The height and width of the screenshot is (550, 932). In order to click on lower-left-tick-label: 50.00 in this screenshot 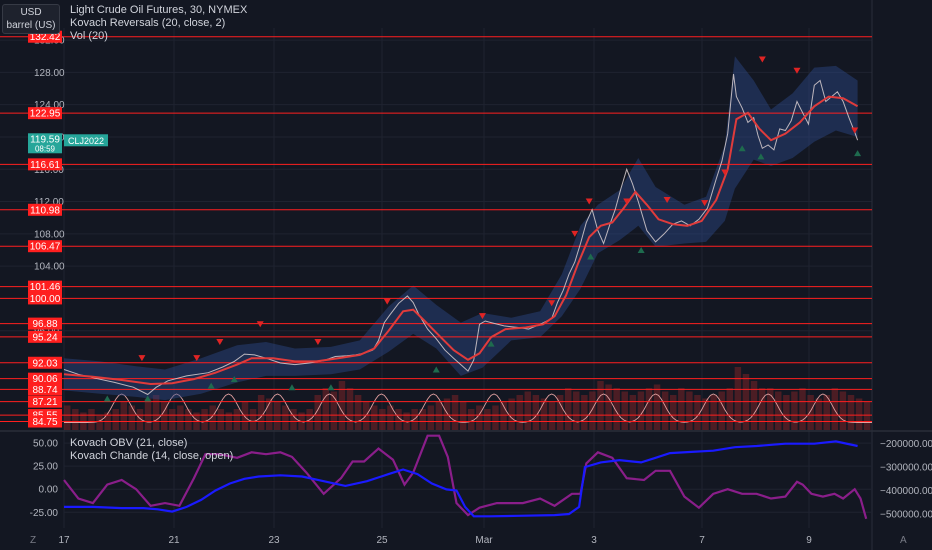, I will do `click(45, 444)`.